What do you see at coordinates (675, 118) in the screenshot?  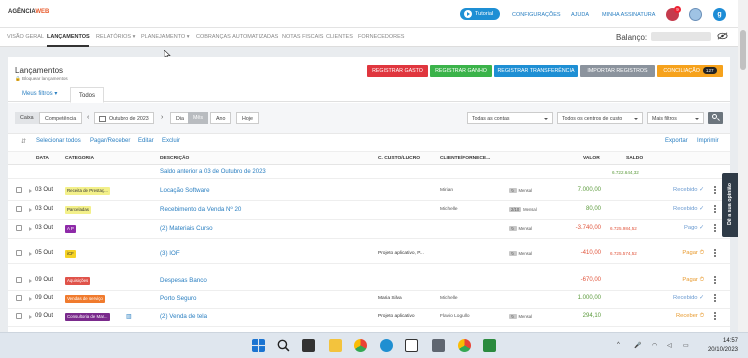 I see `more-filters-select: Mais filtros` at bounding box center [675, 118].